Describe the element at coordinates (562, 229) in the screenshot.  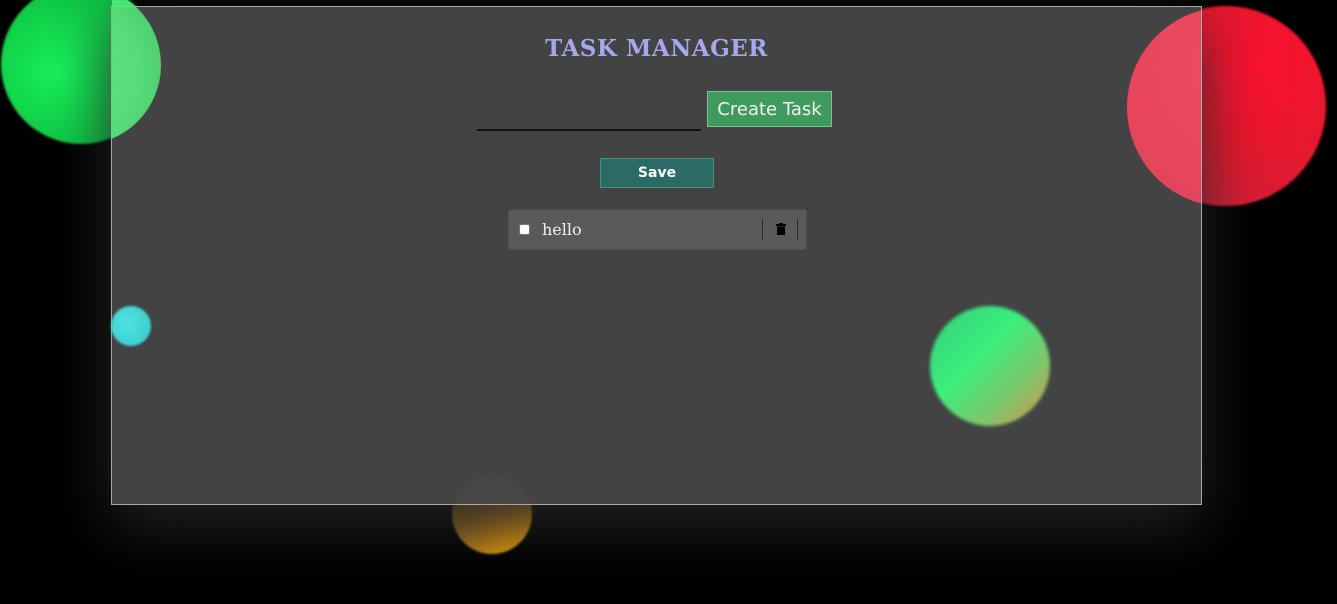
I see `task-text: hello` at that location.